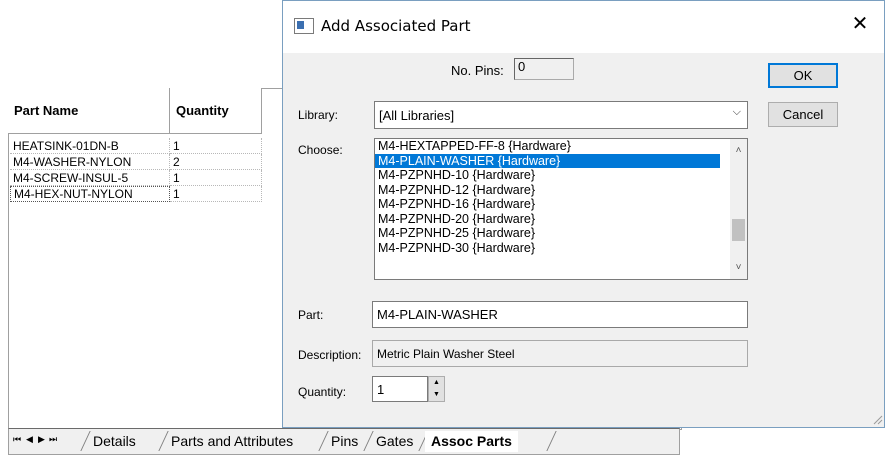 The width and height of the screenshot is (885, 455). What do you see at coordinates (560, 353) in the screenshot?
I see `description-field: Metric Plain Washer Steel` at bounding box center [560, 353].